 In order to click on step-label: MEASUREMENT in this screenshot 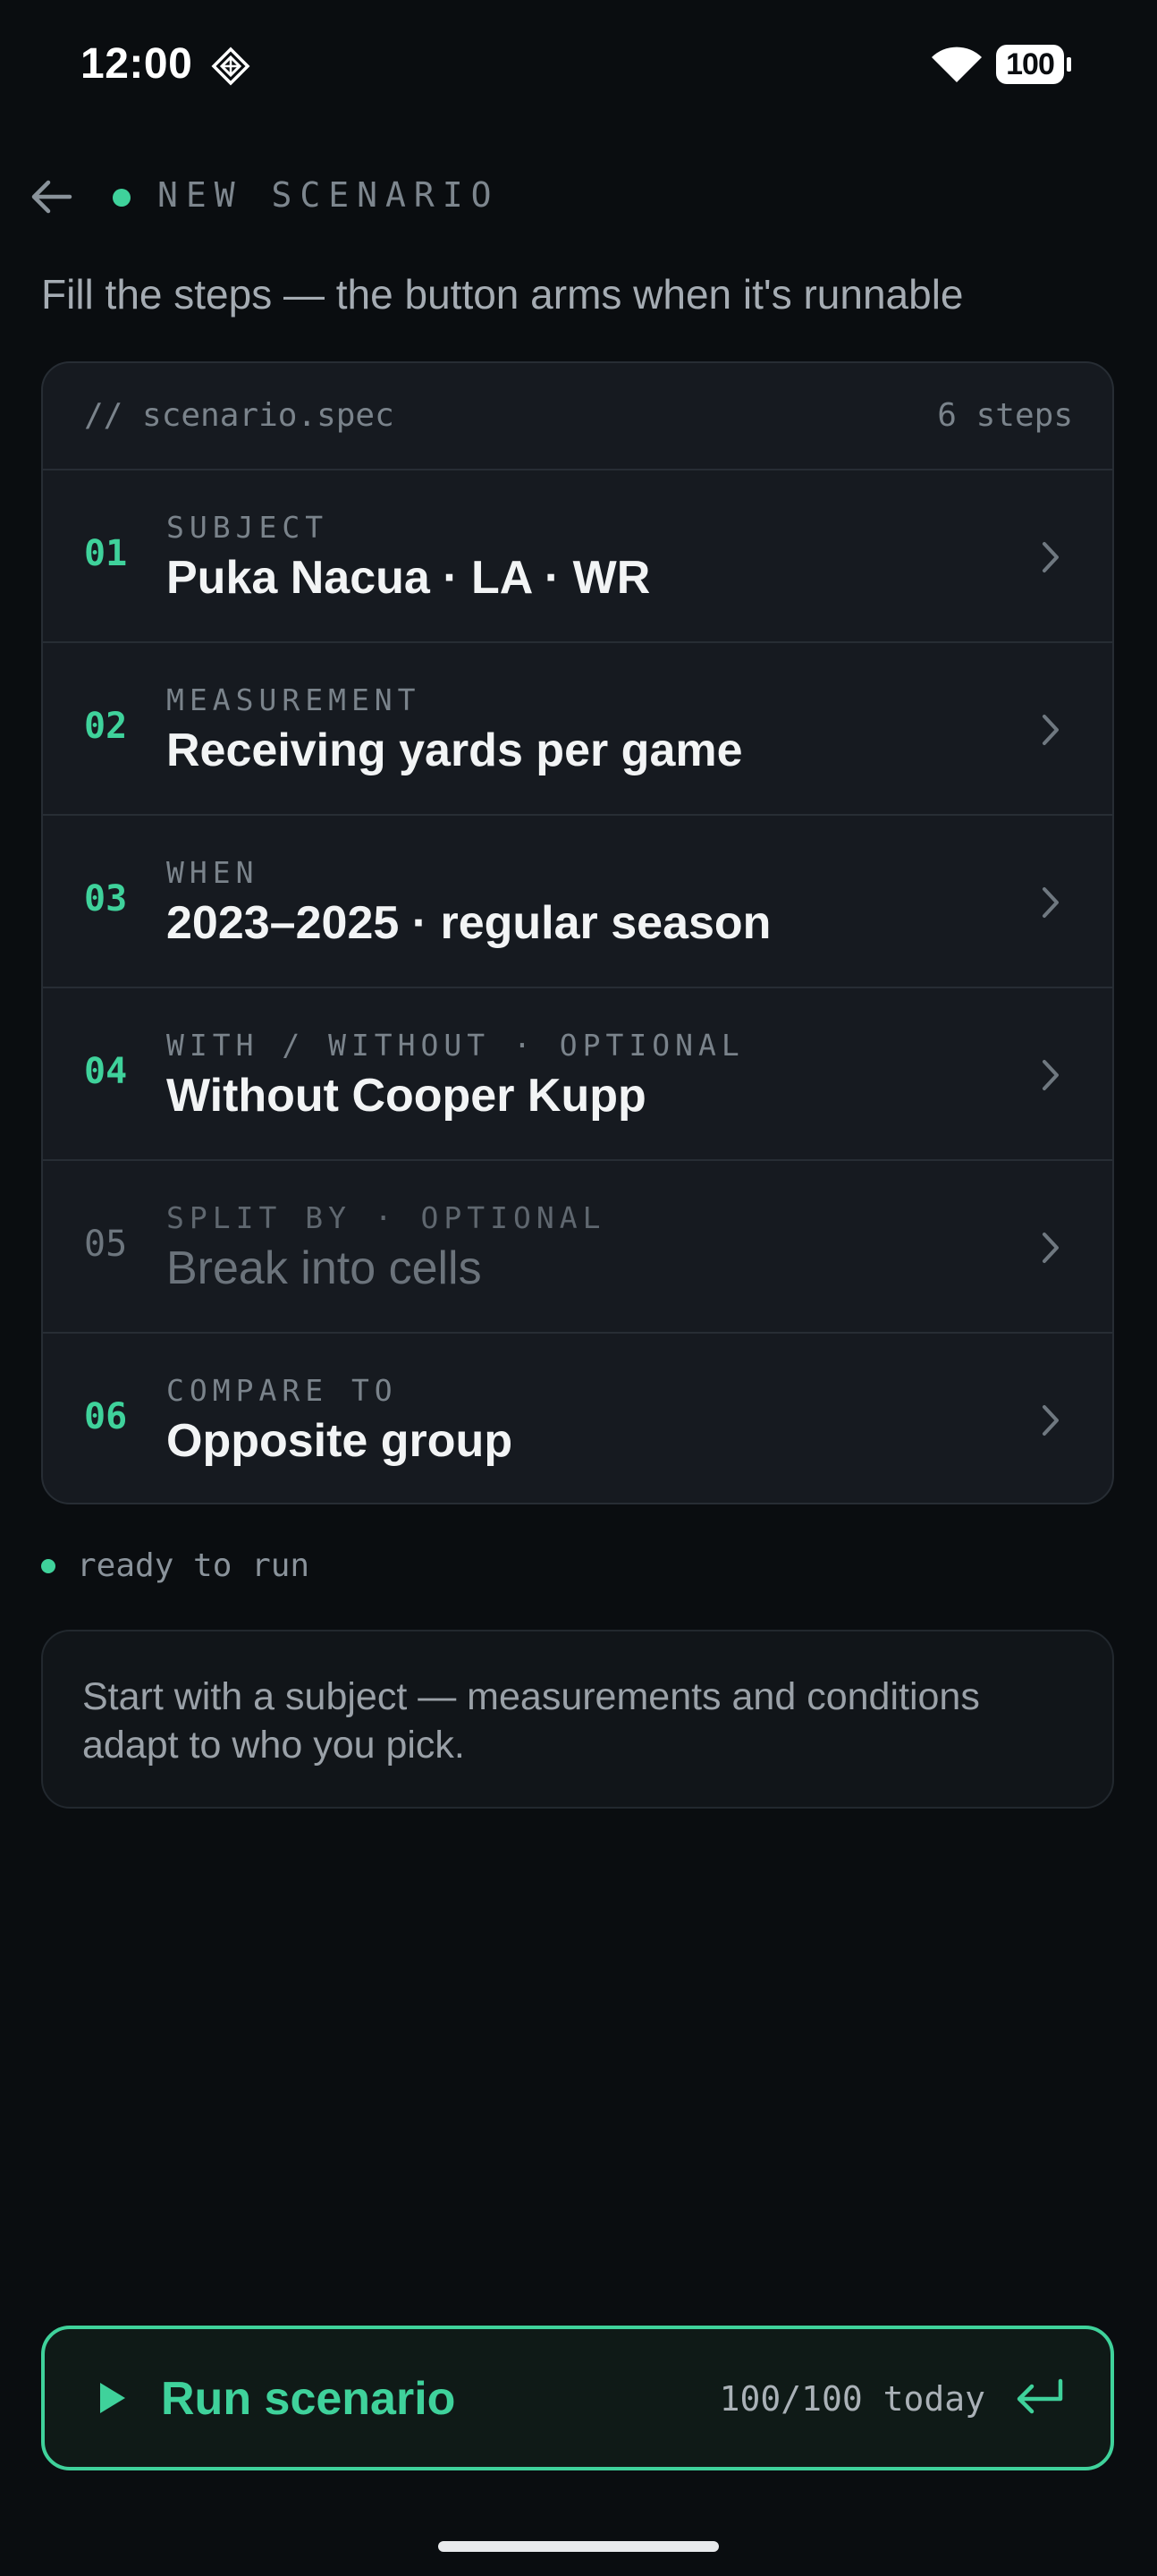, I will do `click(293, 699)`.